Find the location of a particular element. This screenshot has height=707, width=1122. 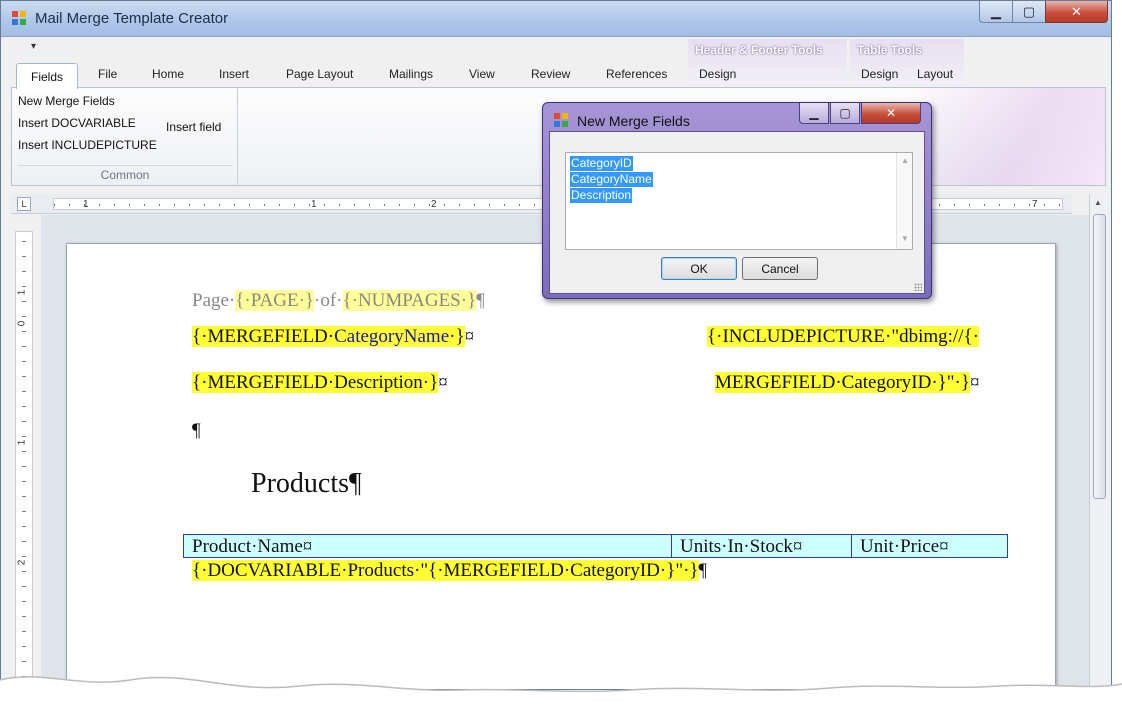

context-label-table: Table Tools is located at coordinates (889, 50).